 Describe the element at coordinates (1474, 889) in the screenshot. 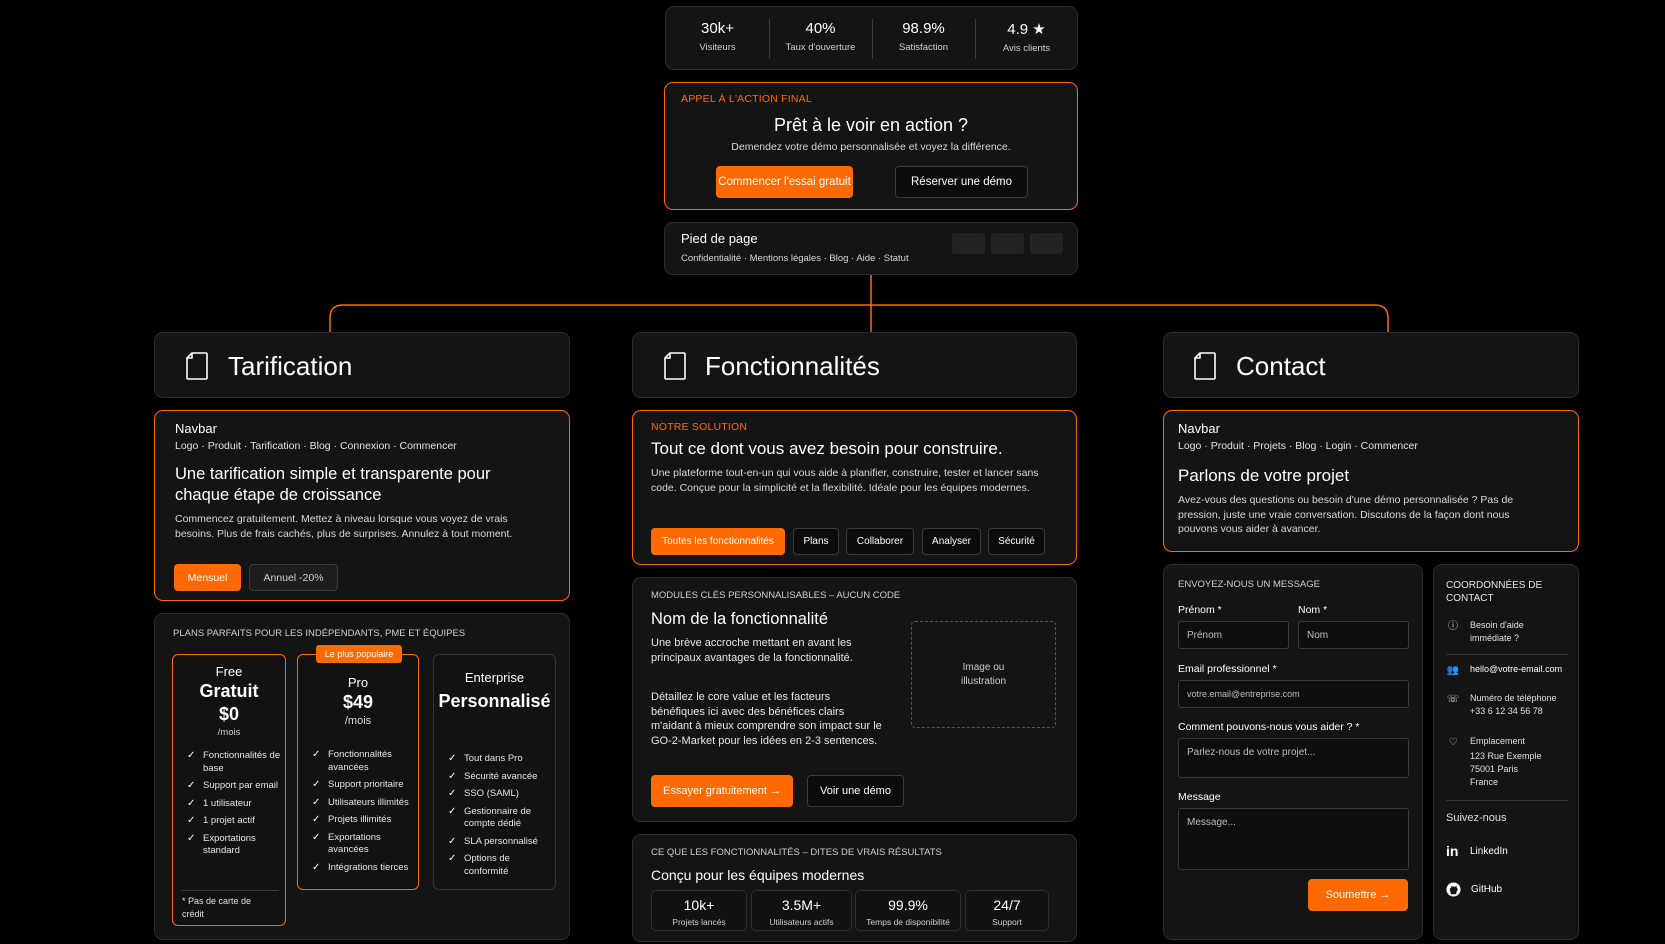

I see `github-link: GitHub` at that location.